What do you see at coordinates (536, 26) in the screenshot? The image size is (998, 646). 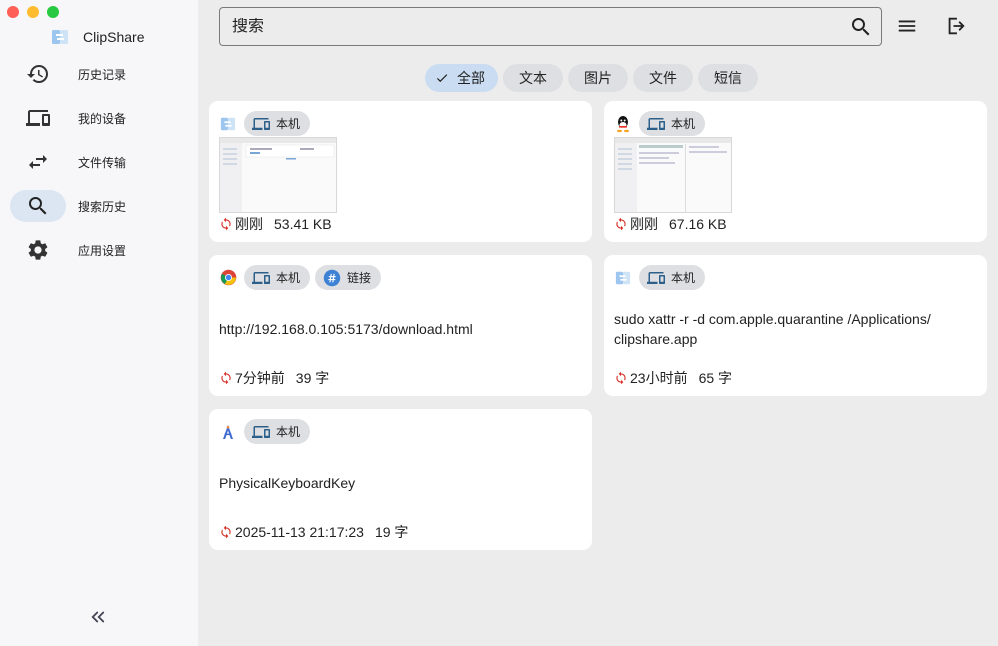 I see `search-input` at bounding box center [536, 26].